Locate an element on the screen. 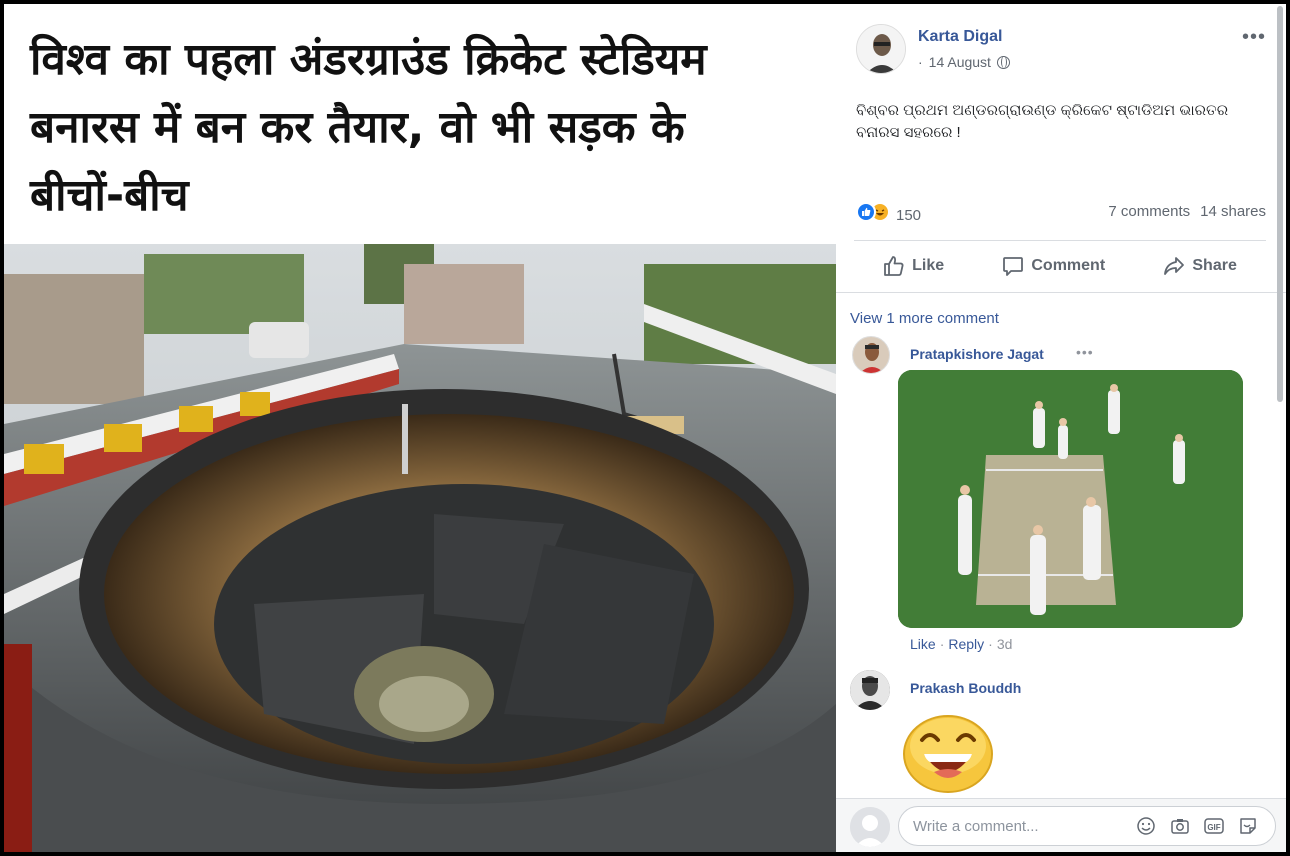  comment-box: GIF is located at coordinates (1087, 826).